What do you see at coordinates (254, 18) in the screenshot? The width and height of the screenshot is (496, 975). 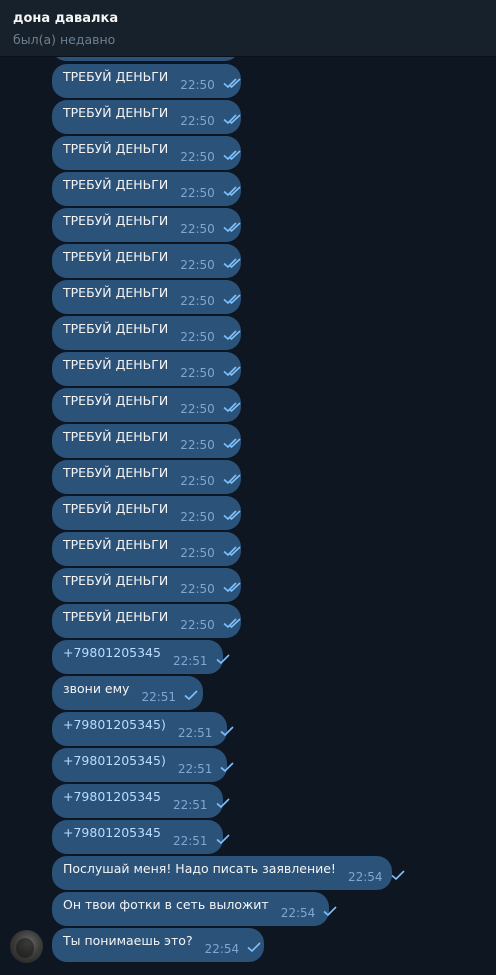 I see `chat-title: дона давалка` at bounding box center [254, 18].